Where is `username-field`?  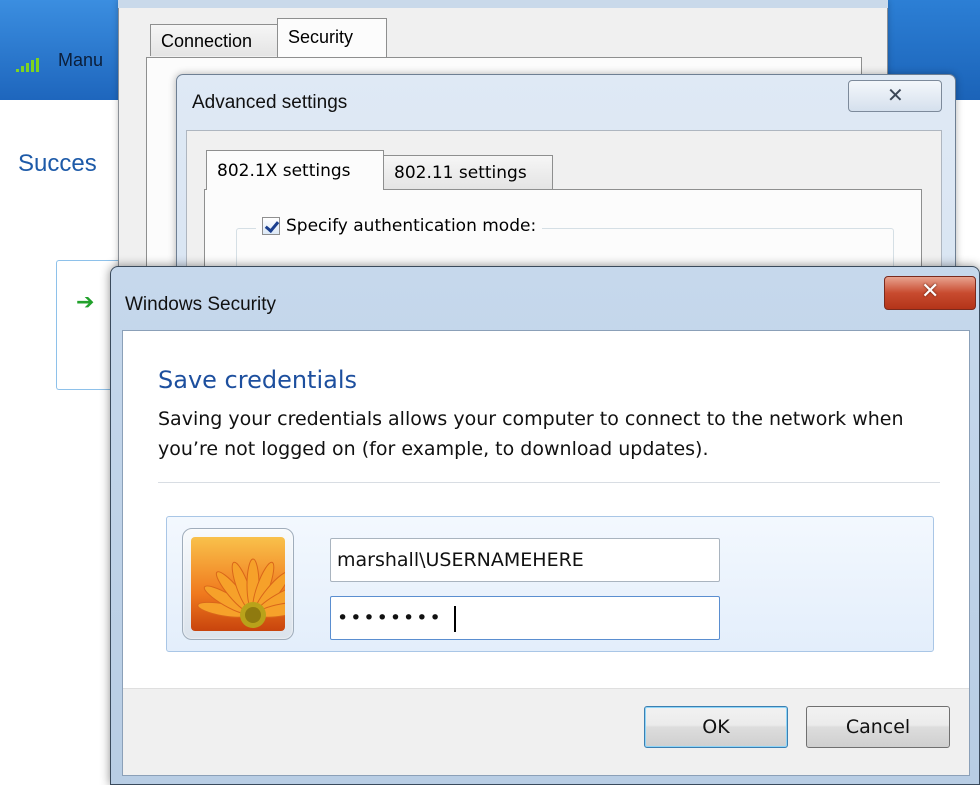 username-field is located at coordinates (525, 560).